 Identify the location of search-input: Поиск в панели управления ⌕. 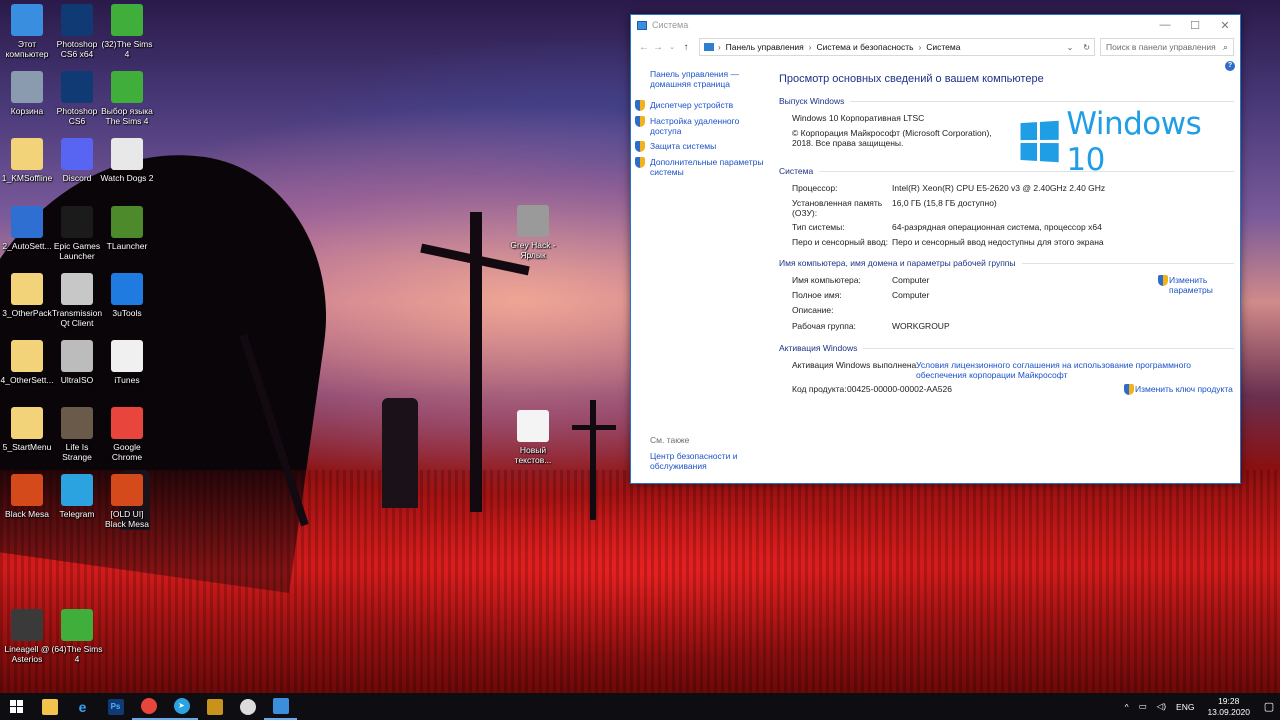
(1167, 47).